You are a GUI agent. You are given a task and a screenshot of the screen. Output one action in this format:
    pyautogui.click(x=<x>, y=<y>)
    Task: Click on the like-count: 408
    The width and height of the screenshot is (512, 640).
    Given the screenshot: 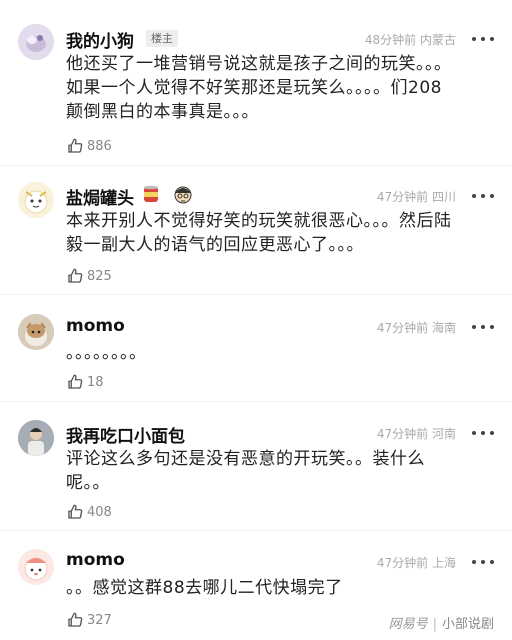 What is the action you would take?
    pyautogui.click(x=99, y=512)
    